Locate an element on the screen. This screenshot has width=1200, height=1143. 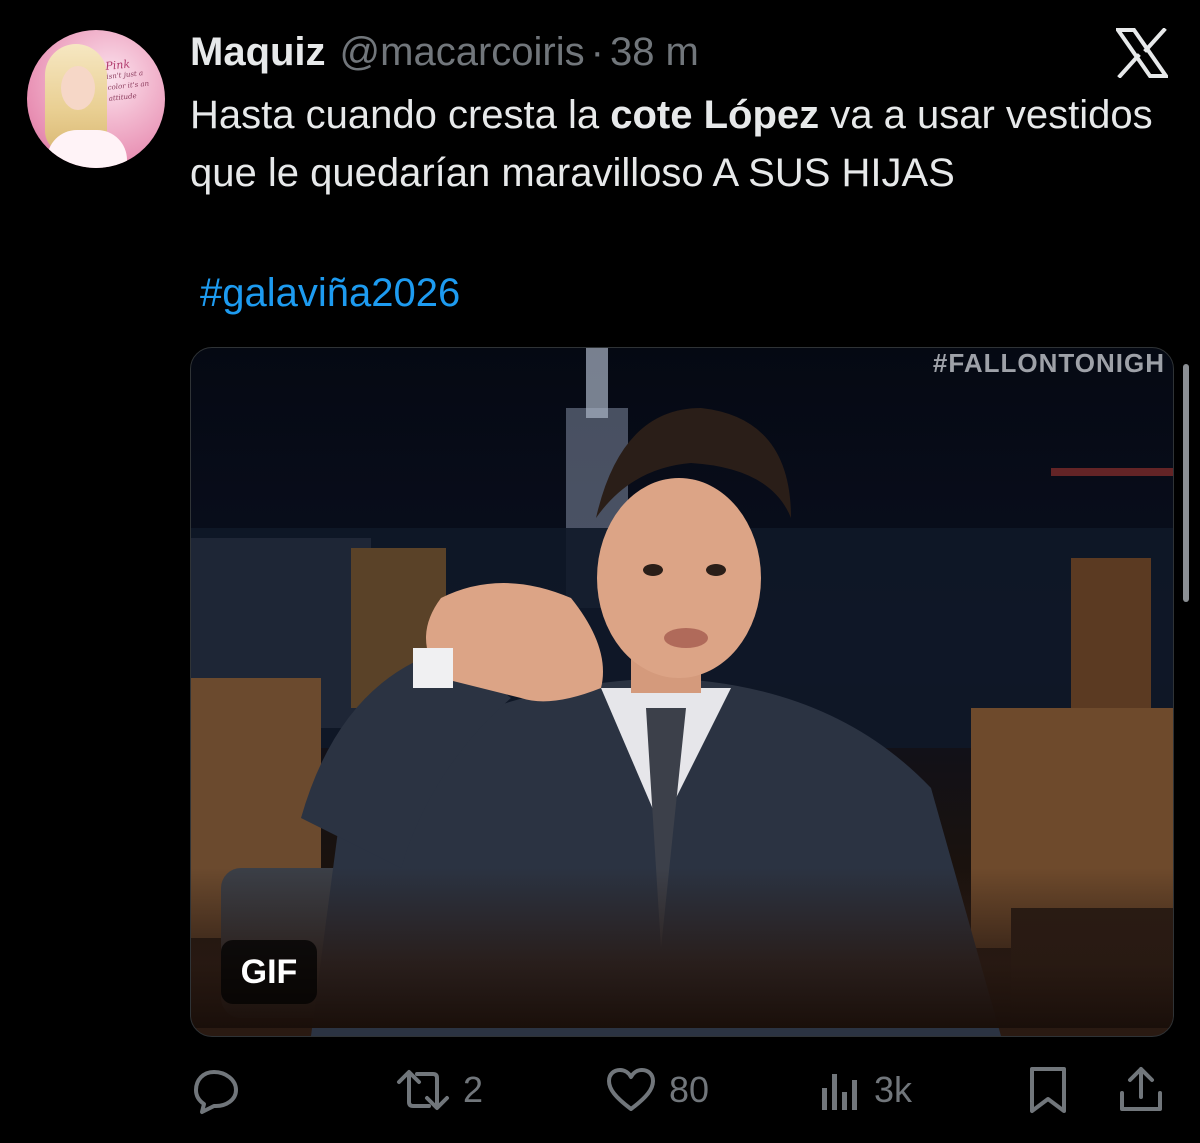
gif-badge: GIF is located at coordinates (269, 972).